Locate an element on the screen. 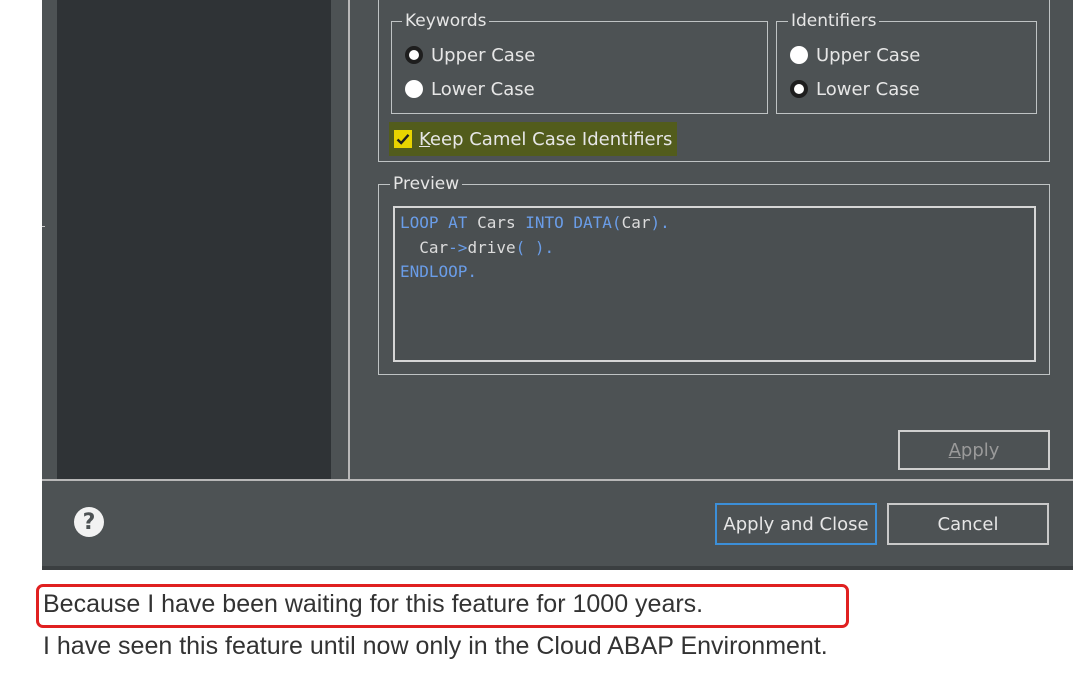 The image size is (1089, 687). code-line: ENDLOOP. is located at coordinates (717, 272).